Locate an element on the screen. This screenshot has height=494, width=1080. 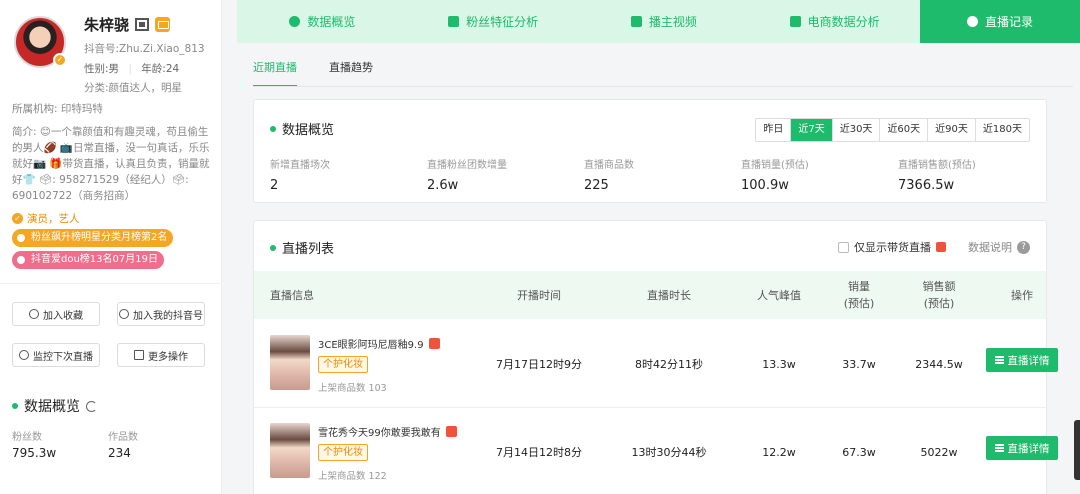
data-explain: 数据说明 ? is located at coordinates (999, 247).